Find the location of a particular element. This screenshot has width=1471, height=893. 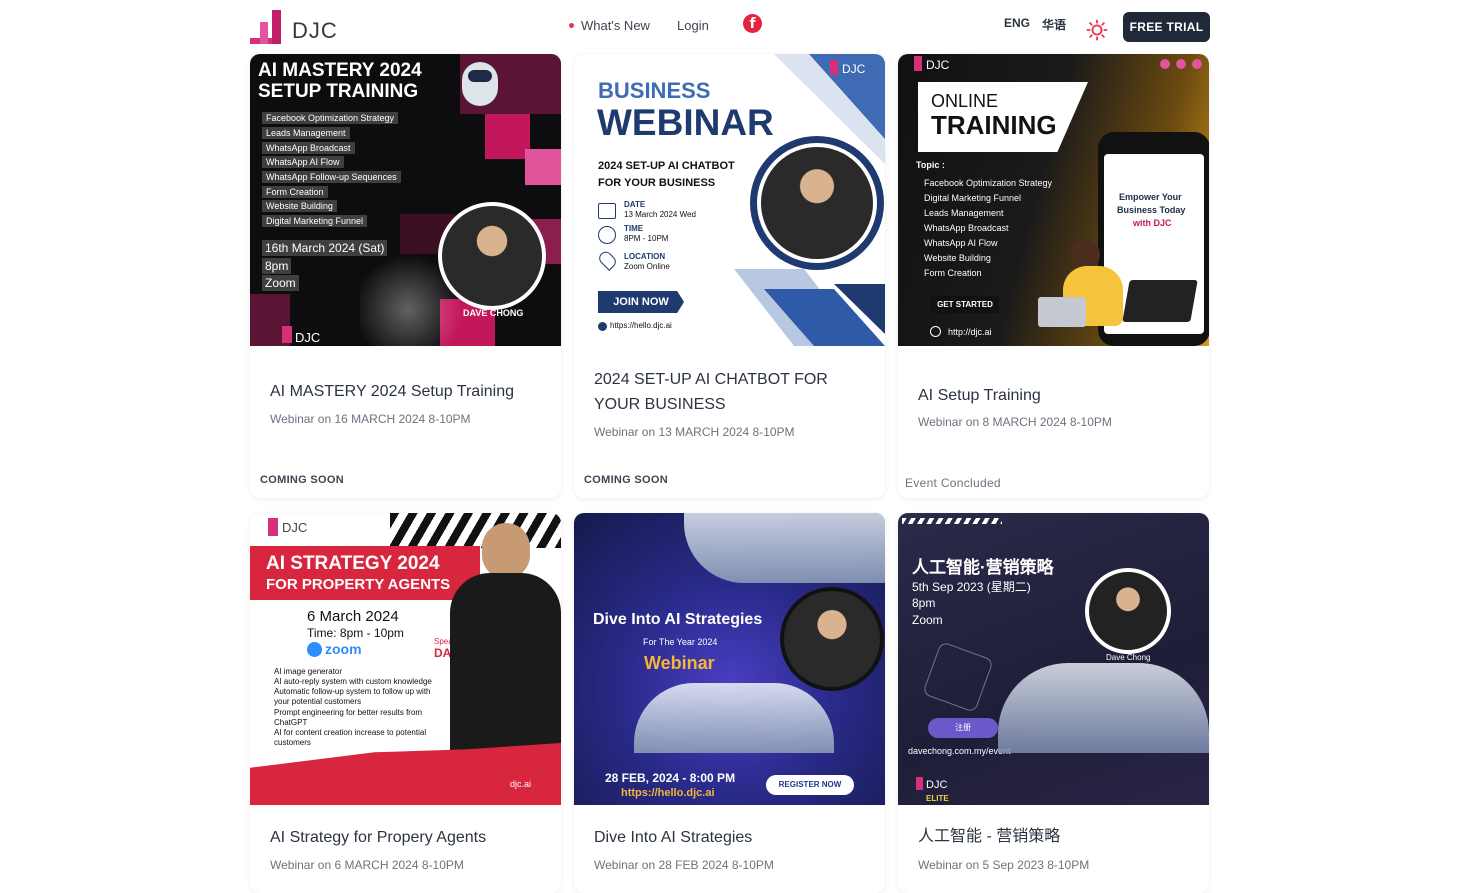

event-title: AI Strategy for Propery Agents is located at coordinates (410, 837).